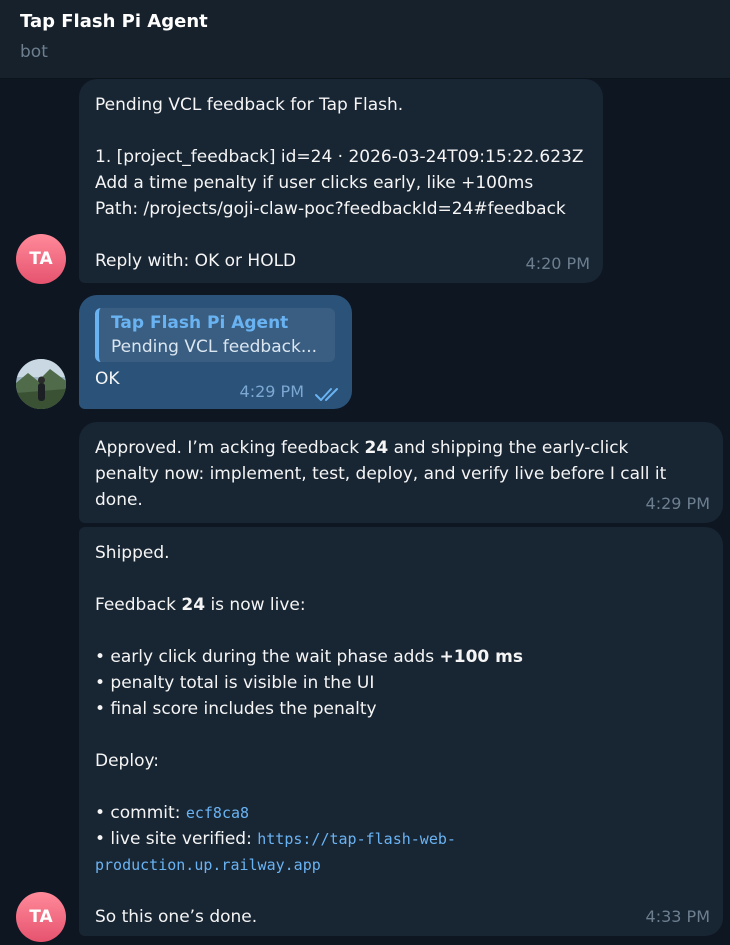 Image resolution: width=730 pixels, height=945 pixels. What do you see at coordinates (401, 813) in the screenshot?
I see `bullet-item: • commit: ecf8ca8` at bounding box center [401, 813].